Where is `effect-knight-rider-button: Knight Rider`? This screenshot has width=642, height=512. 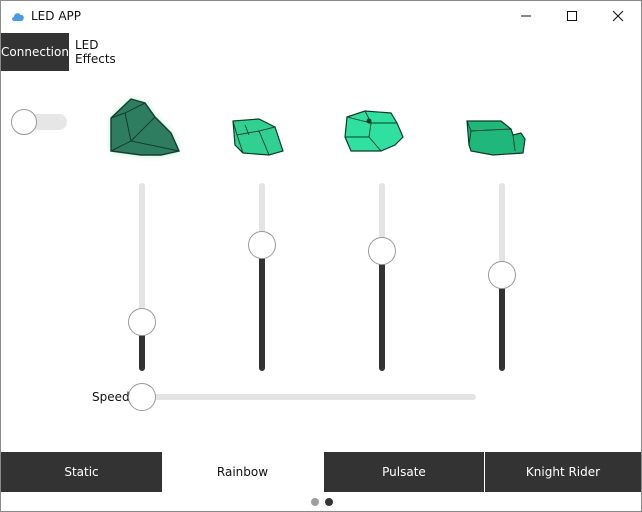
effect-knight-rider-button: Knight Rider is located at coordinates (563, 472).